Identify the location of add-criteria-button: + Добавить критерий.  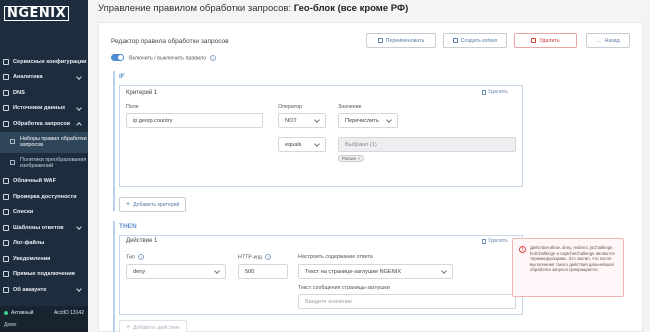
(153, 204).